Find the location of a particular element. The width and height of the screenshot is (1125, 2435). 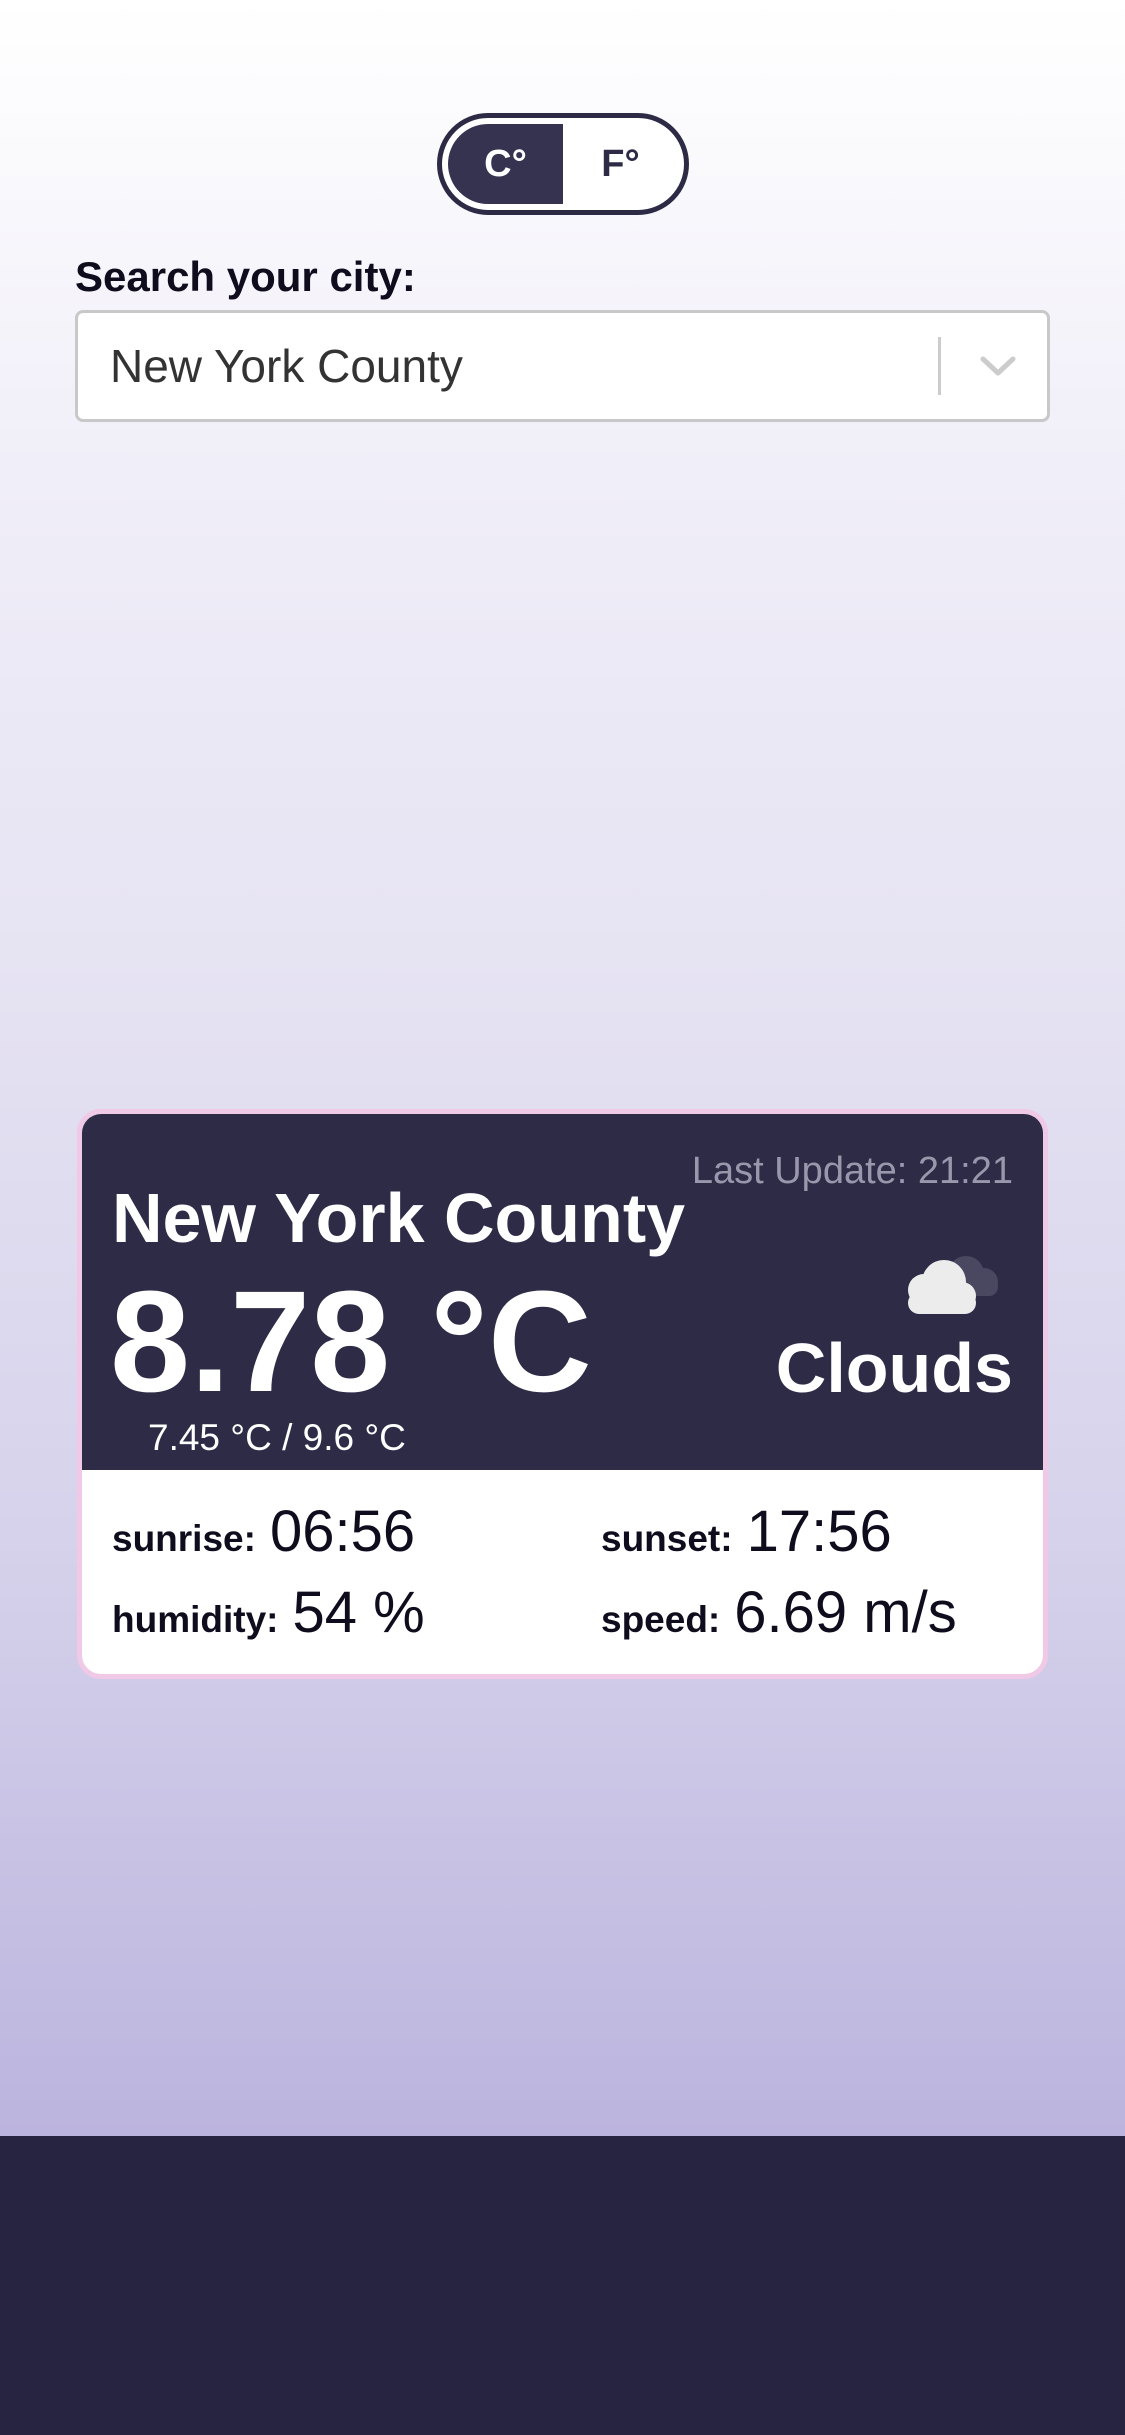

sunset-label: sunset: is located at coordinates (667, 1538).